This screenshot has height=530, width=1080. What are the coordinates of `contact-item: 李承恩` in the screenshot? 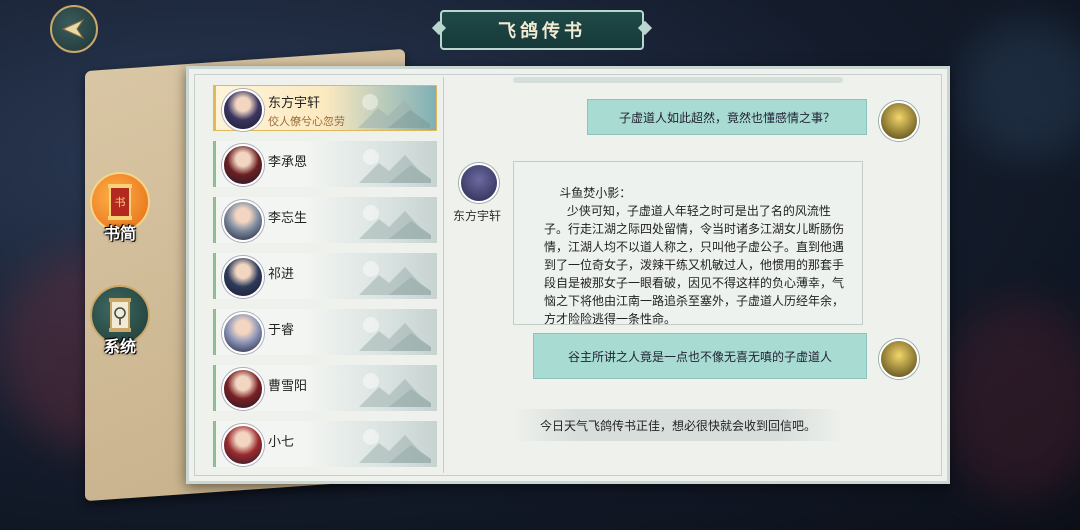 It's located at (325, 164).